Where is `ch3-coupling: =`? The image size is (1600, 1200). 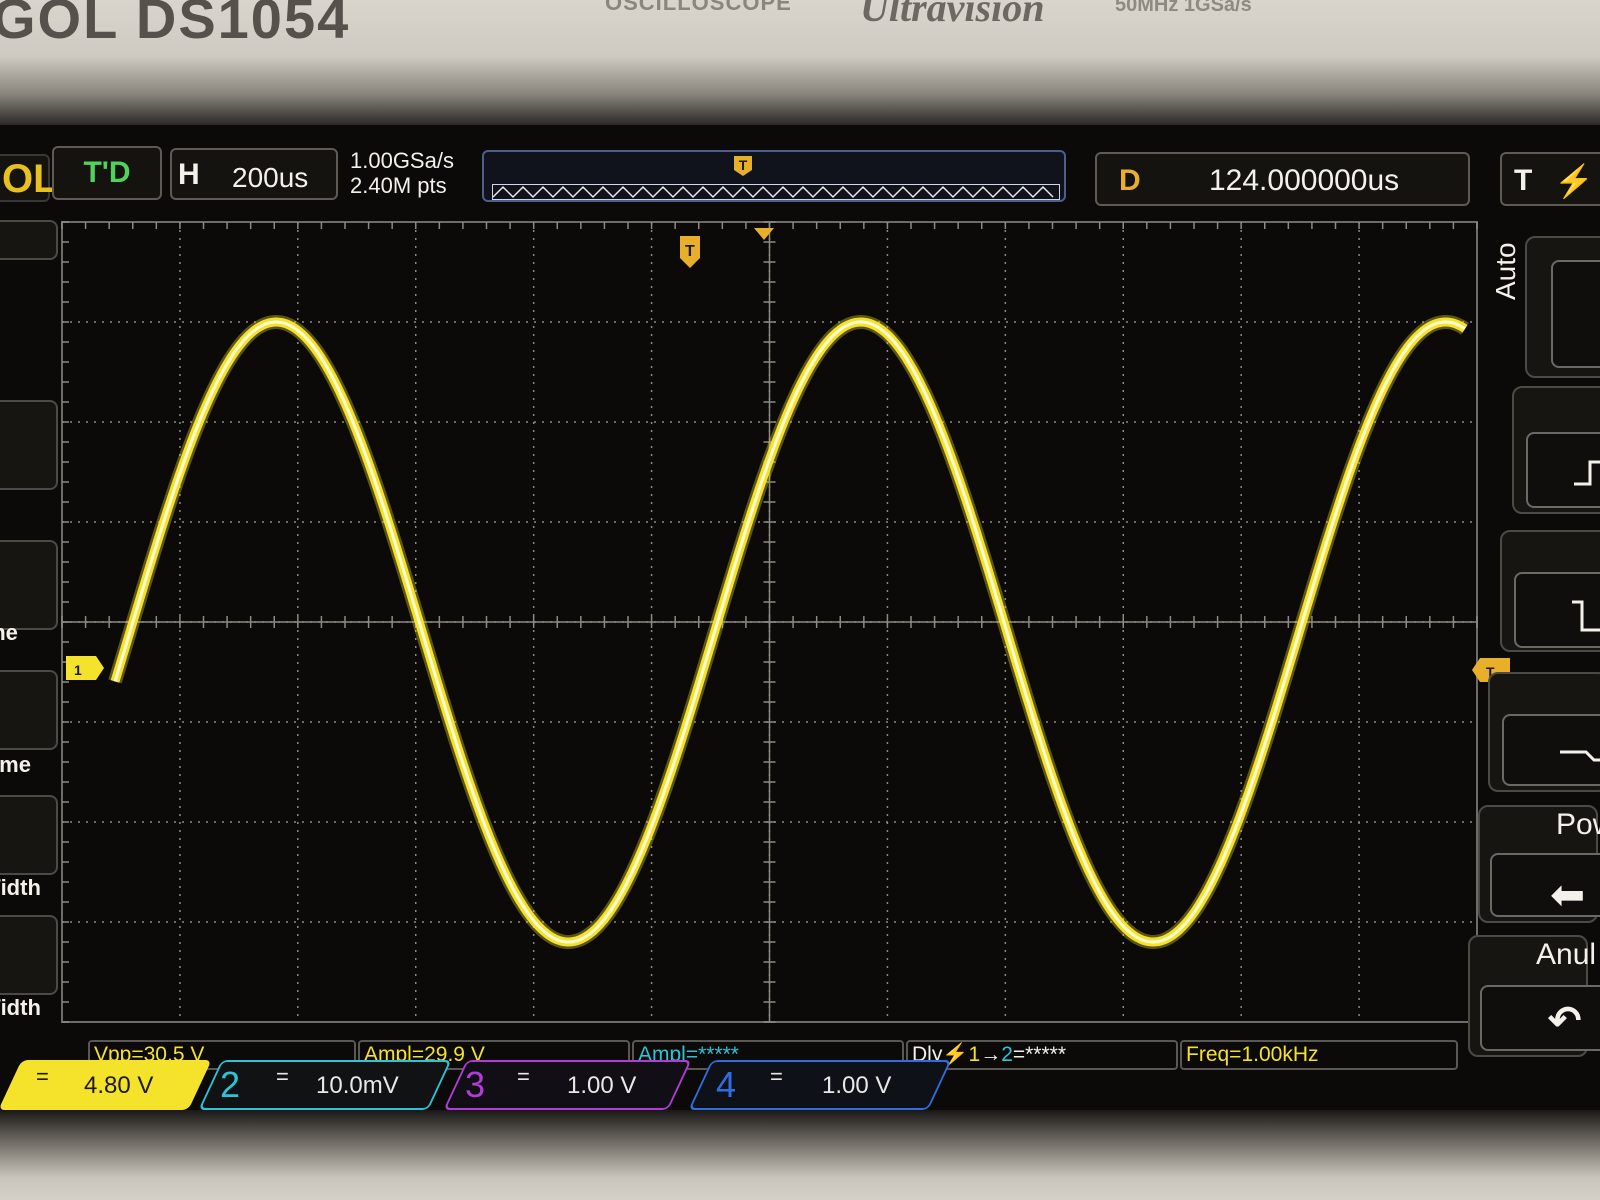
ch3-coupling: = is located at coordinates (523, 1076).